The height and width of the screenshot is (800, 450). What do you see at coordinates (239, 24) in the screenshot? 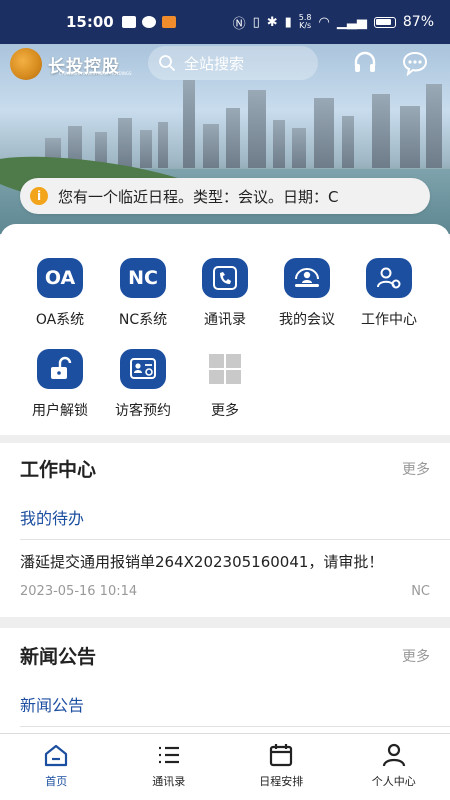
I see `nfc-icon: Ⓝ` at bounding box center [239, 24].